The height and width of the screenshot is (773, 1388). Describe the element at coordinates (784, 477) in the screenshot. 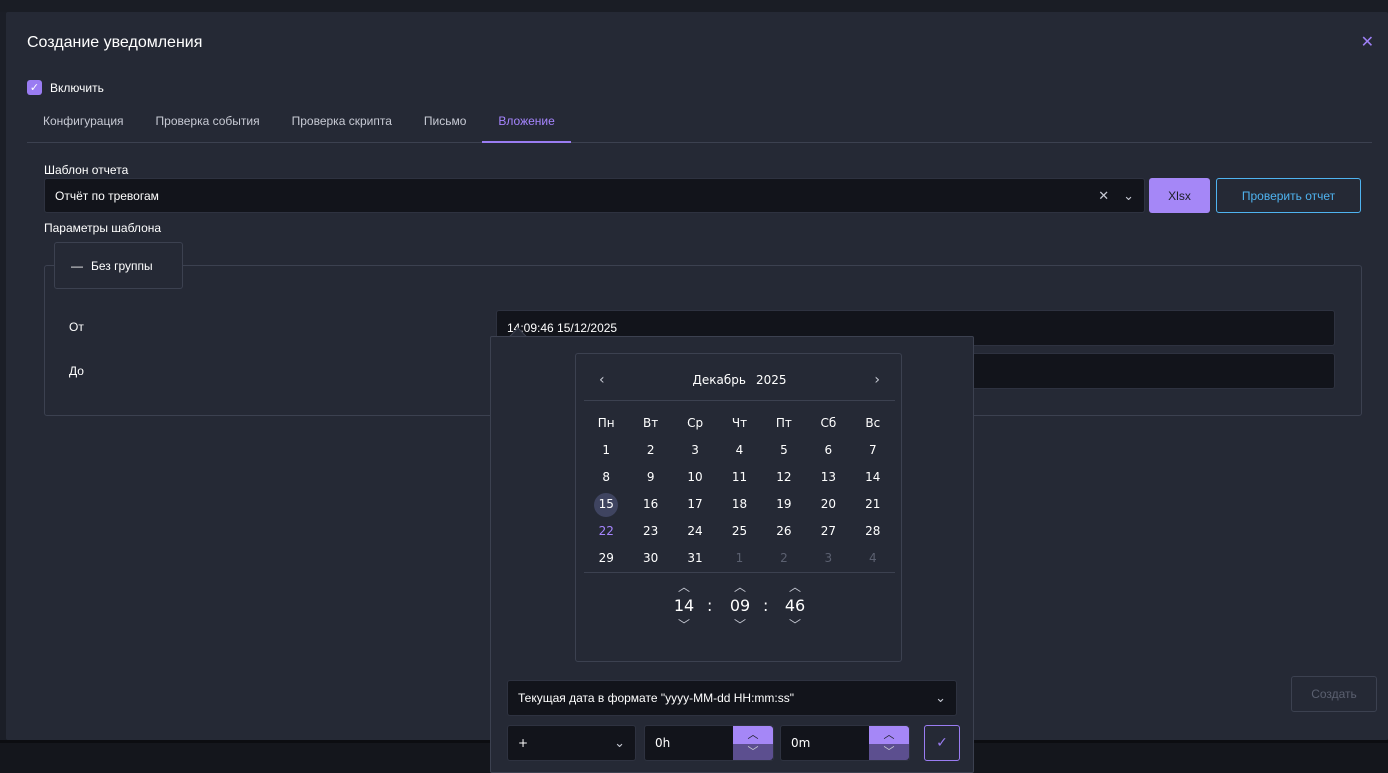

I see `calendar-day: 12` at that location.